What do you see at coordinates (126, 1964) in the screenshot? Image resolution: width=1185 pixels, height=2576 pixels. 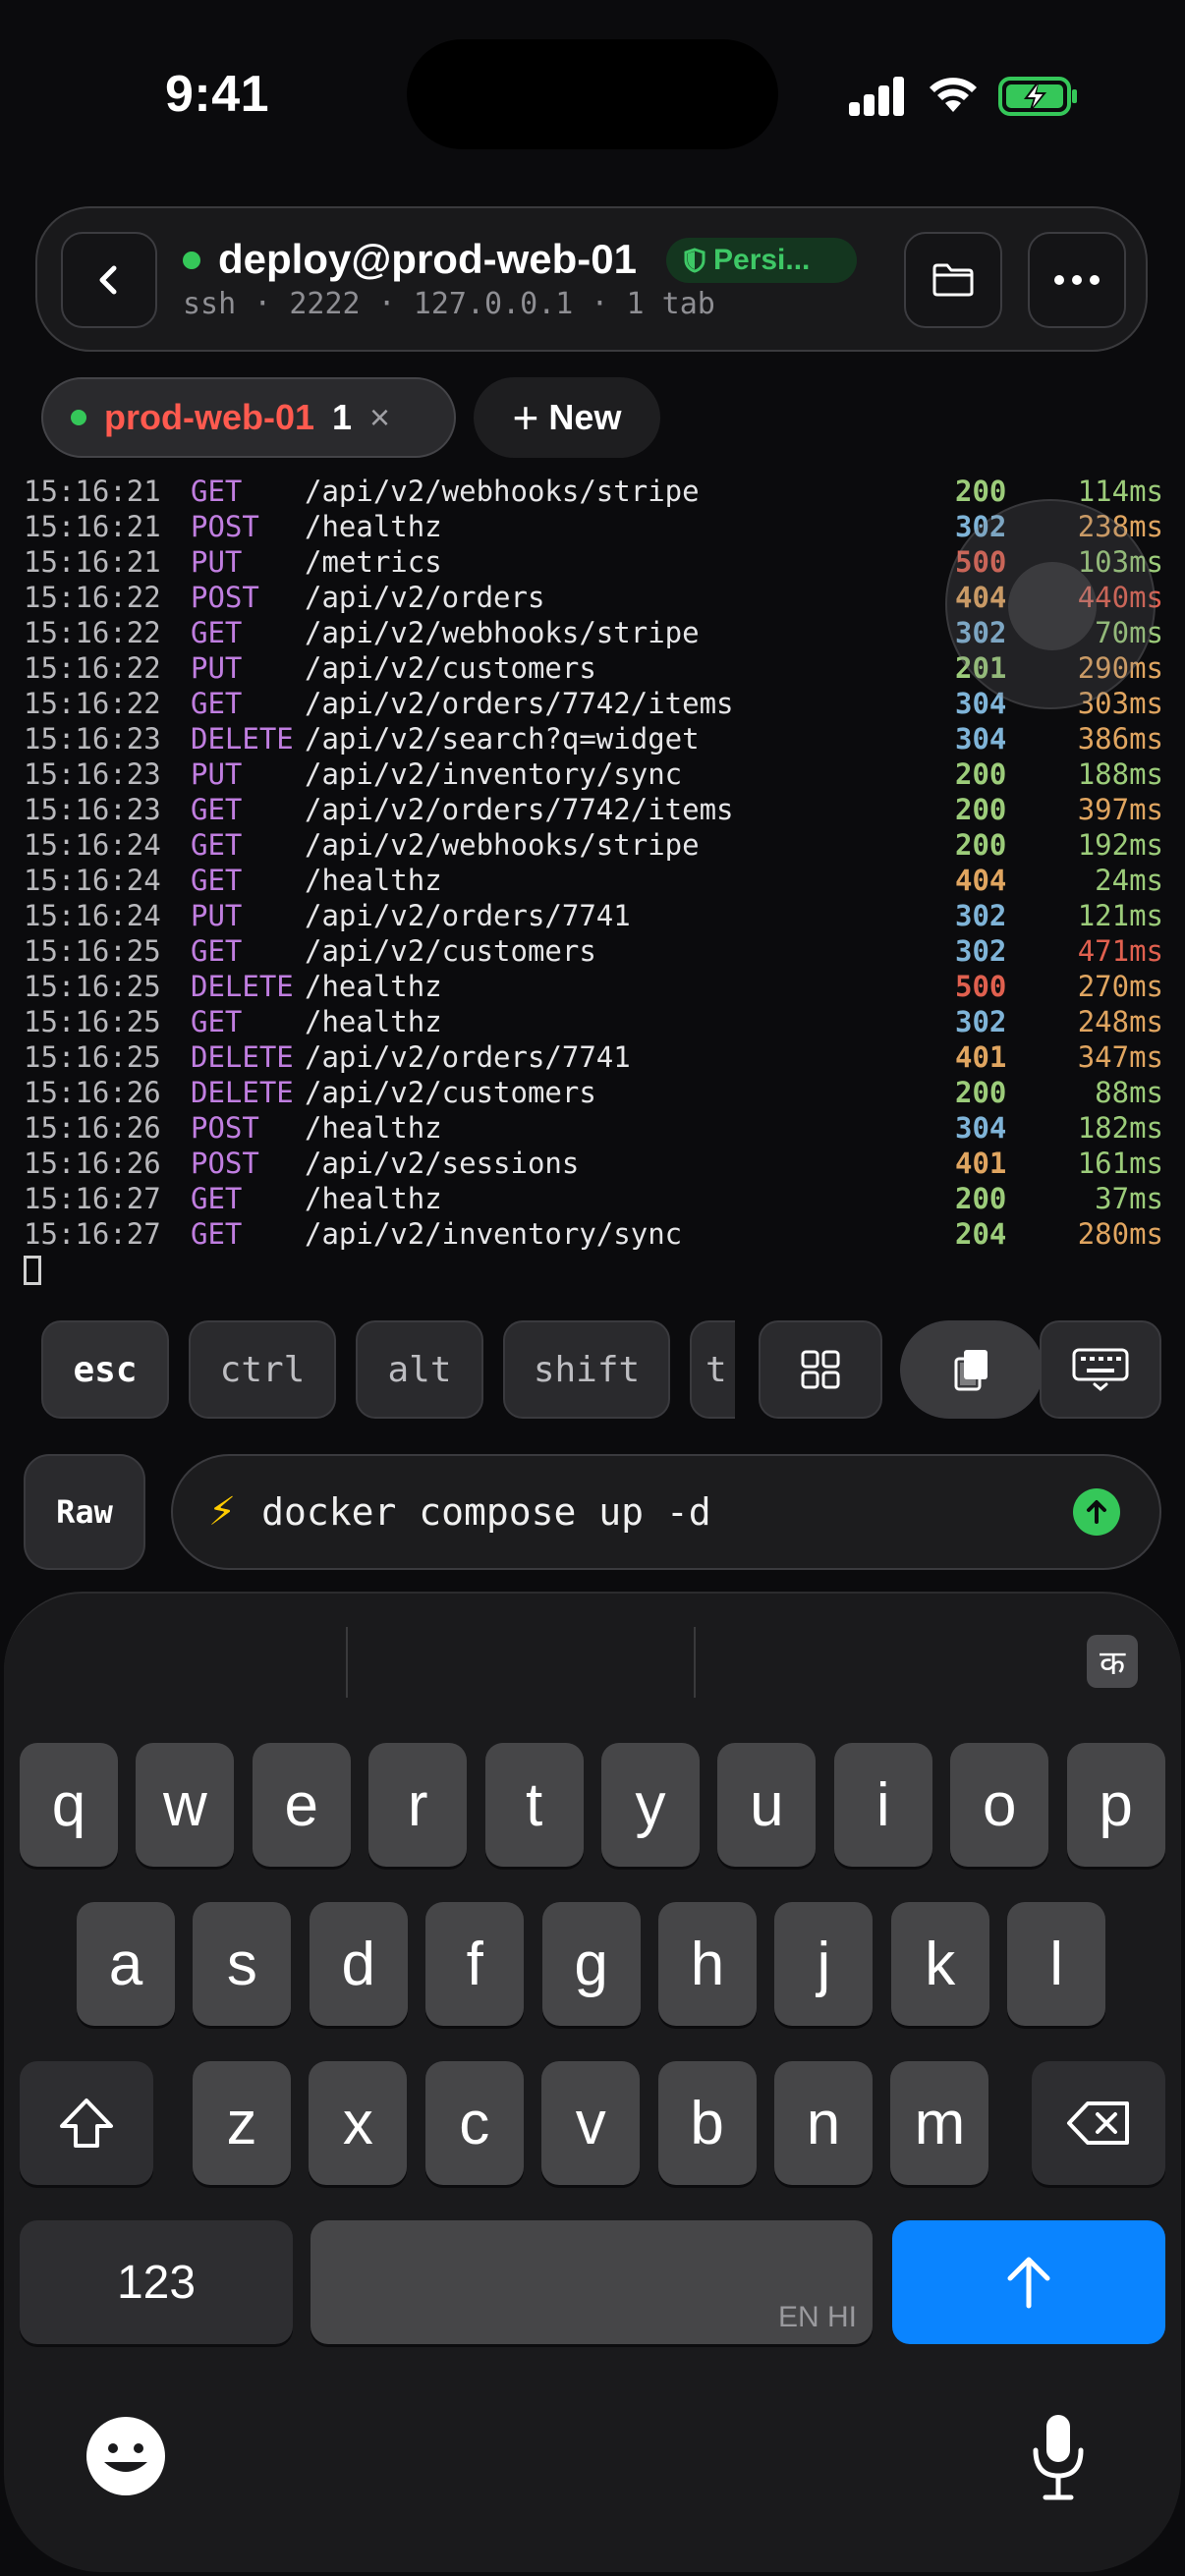 I see `key-a: a` at bounding box center [126, 1964].